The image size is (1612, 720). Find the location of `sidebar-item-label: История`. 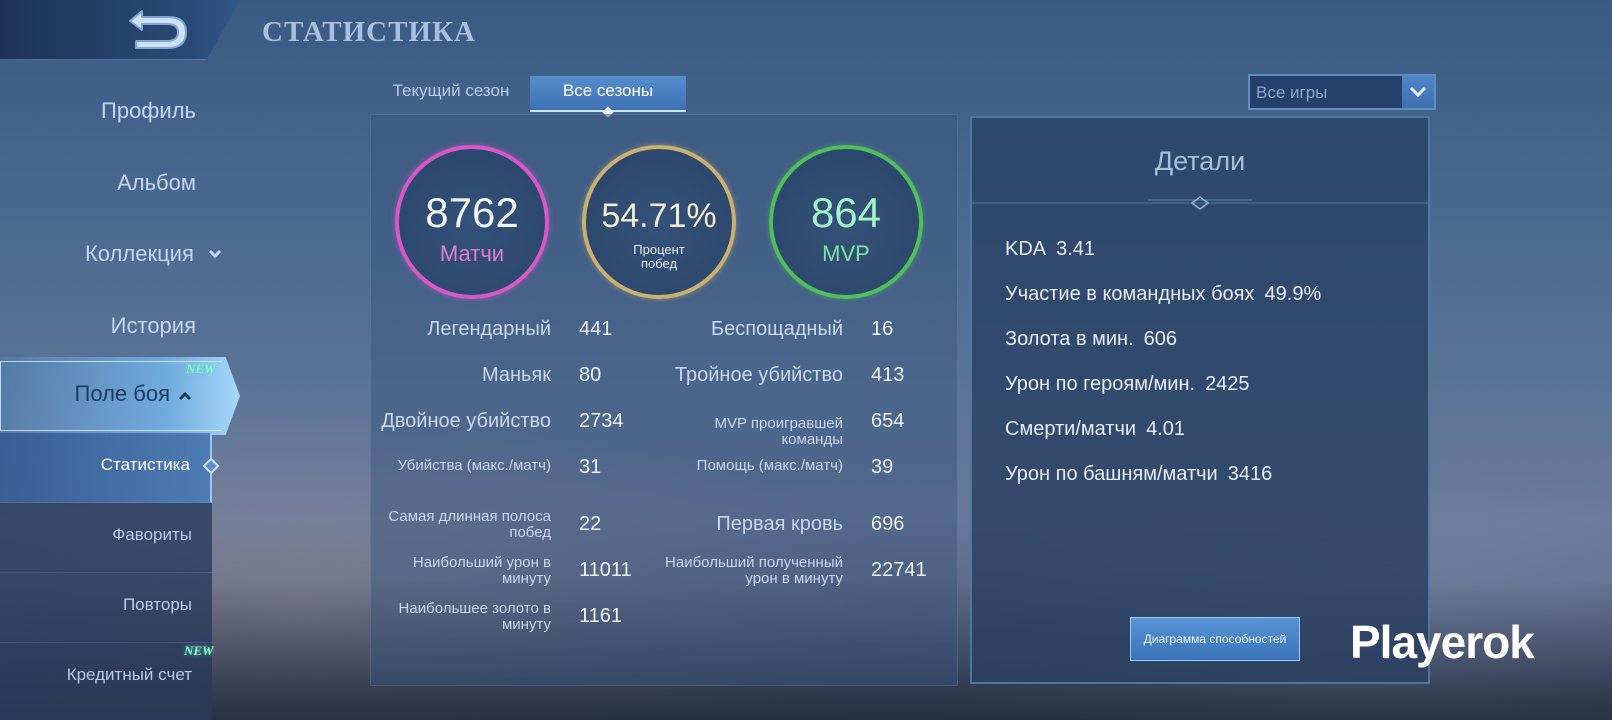

sidebar-item-label: История is located at coordinates (153, 325).